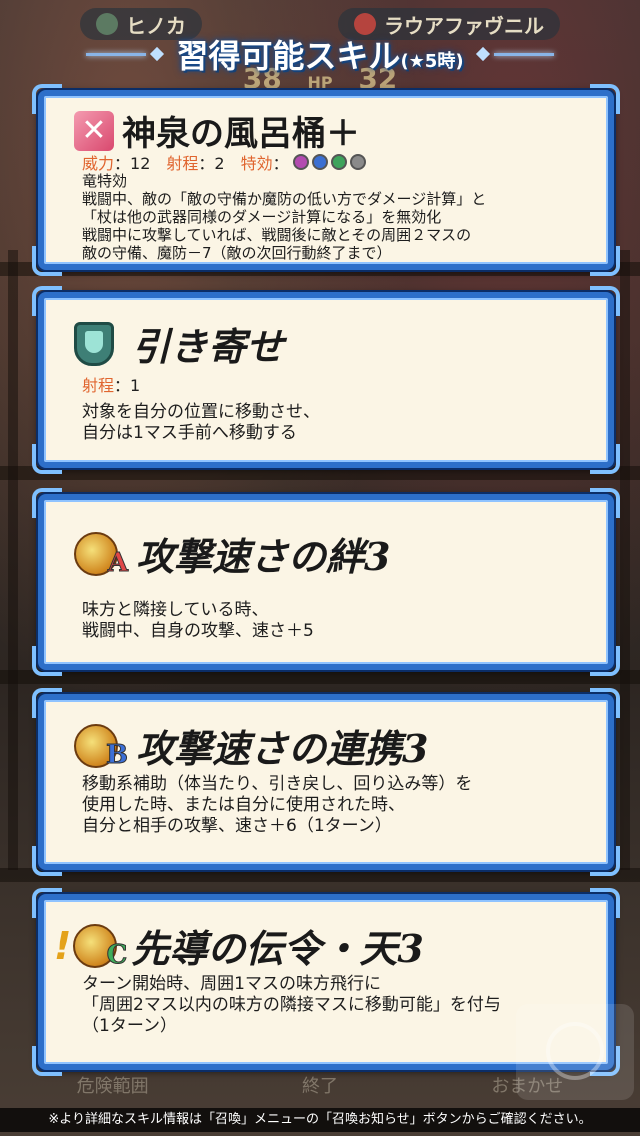  I want to click on new-skill-icon: !, so click(63, 945).